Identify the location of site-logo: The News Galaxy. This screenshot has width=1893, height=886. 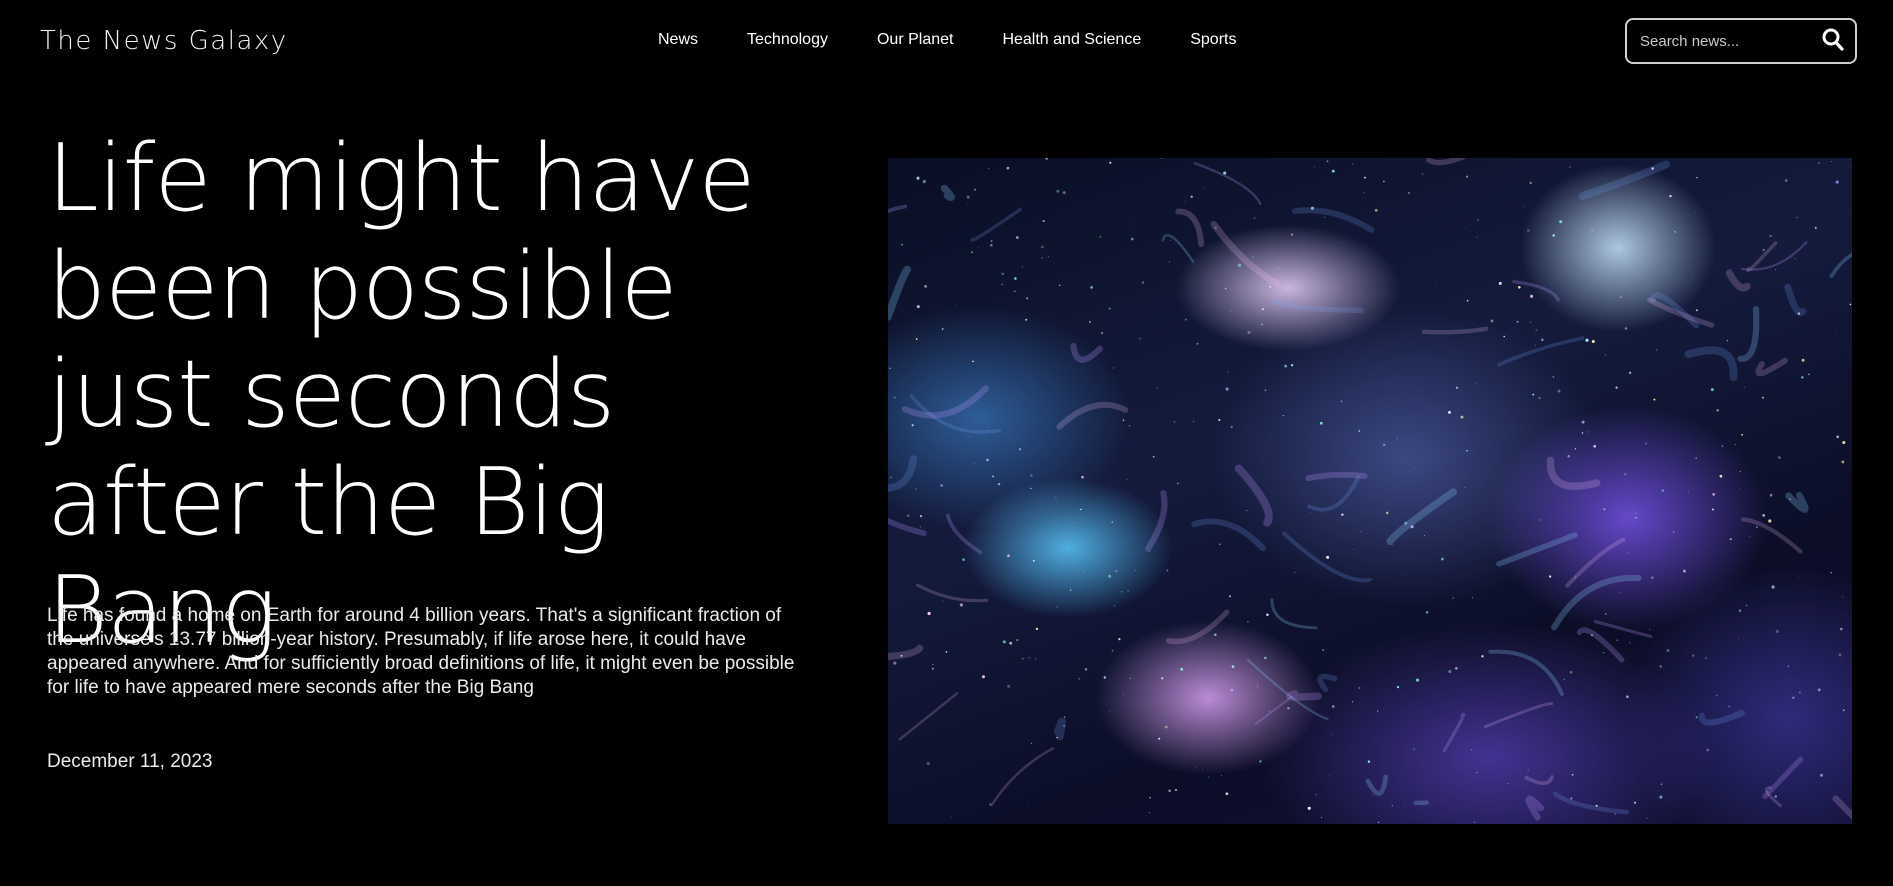
(164, 41).